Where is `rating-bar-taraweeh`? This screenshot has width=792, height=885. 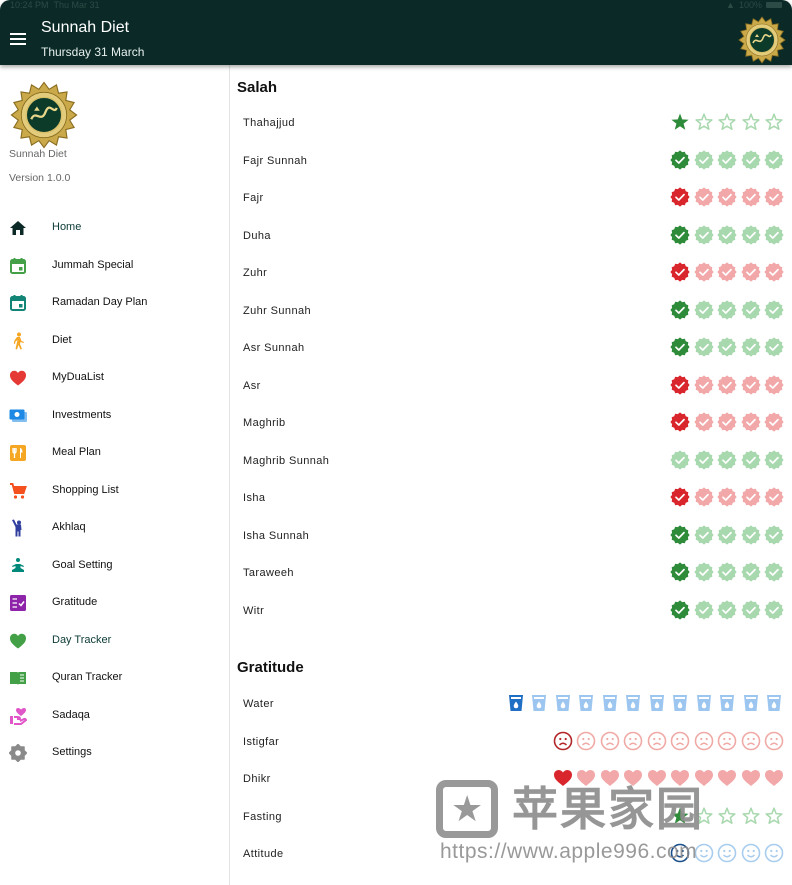
rating-bar-taraweeh is located at coordinates (727, 572).